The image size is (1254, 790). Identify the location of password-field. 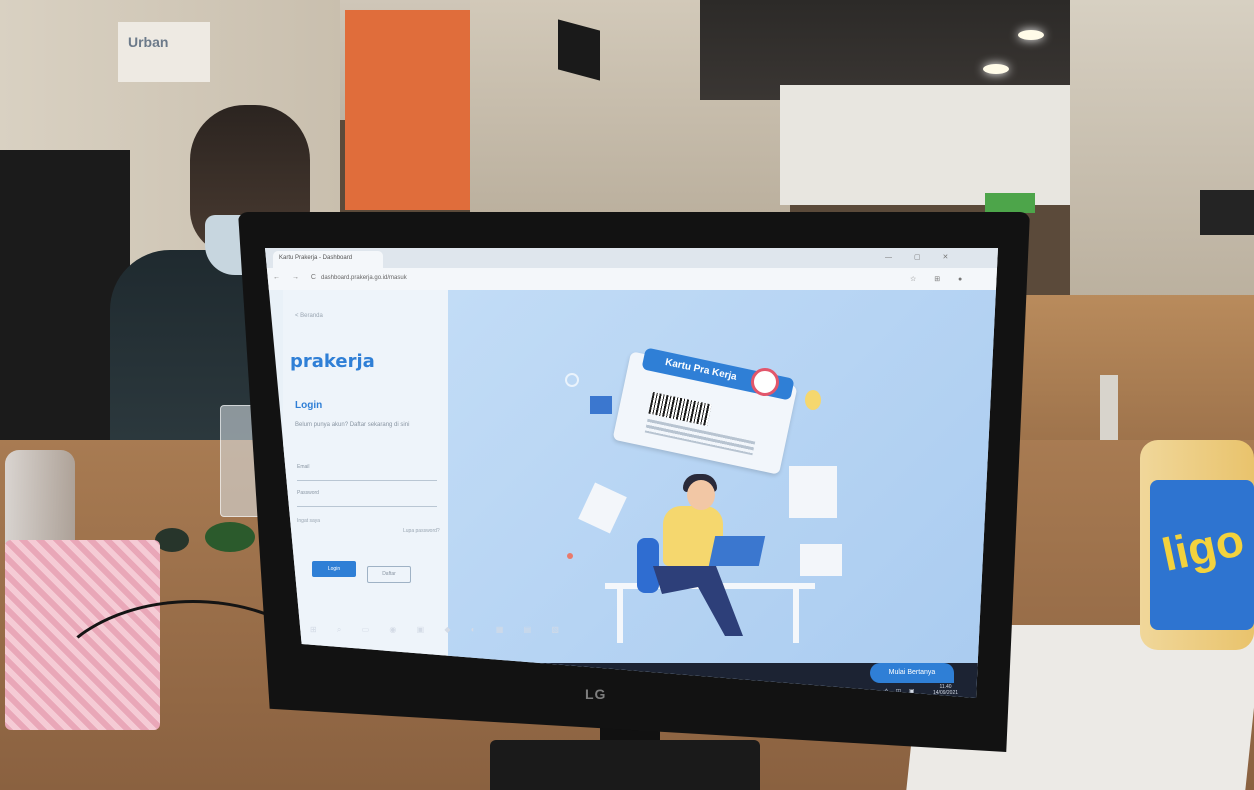
(367, 501).